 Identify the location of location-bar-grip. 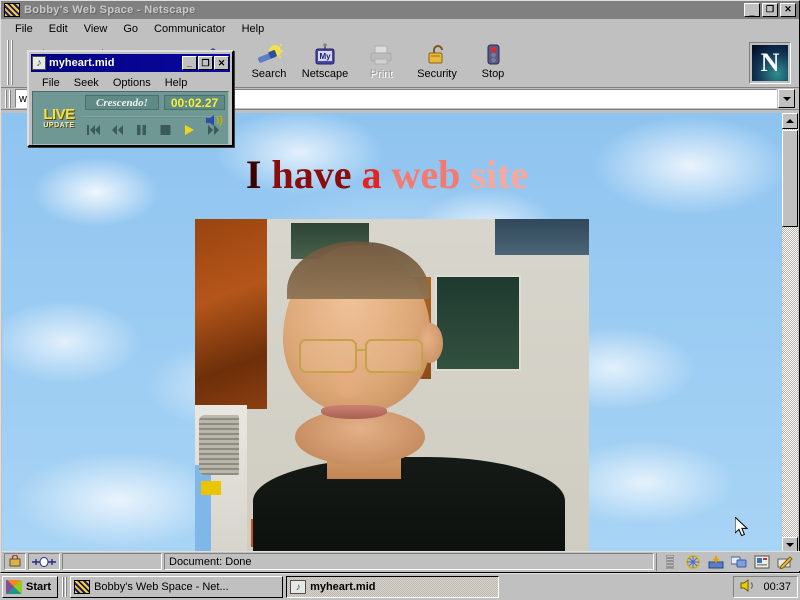
(7, 98).